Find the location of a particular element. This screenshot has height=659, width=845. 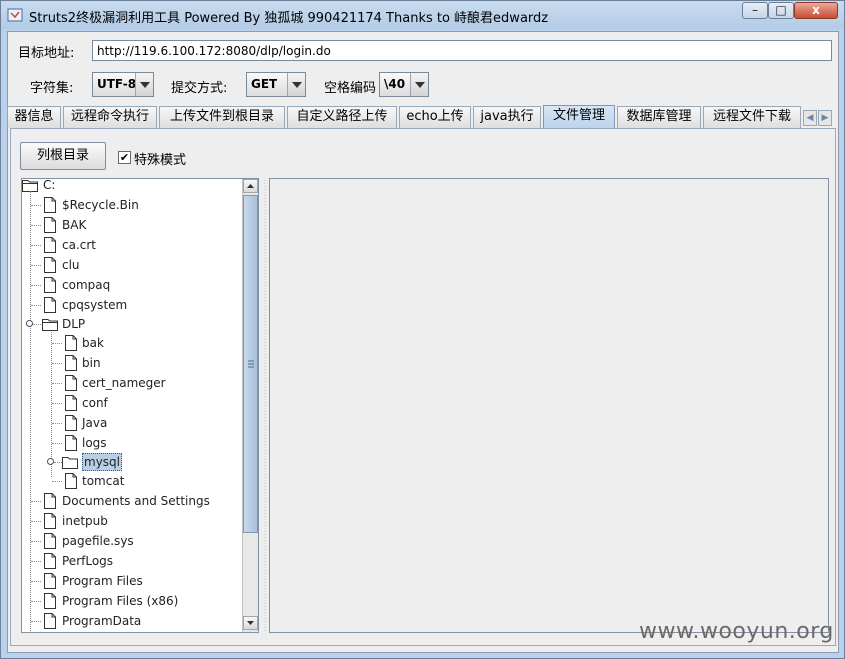

space-encoding-value: \40 is located at coordinates (395, 84).